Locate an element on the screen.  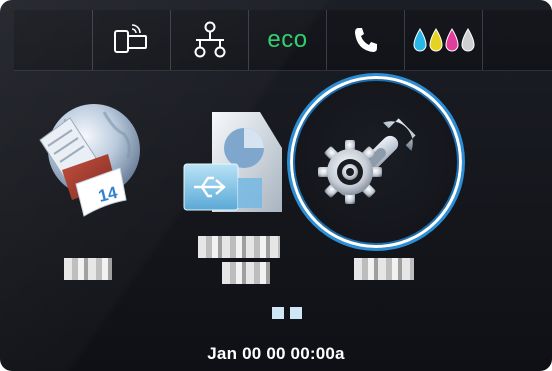
eco-icon: eco is located at coordinates (287, 39).